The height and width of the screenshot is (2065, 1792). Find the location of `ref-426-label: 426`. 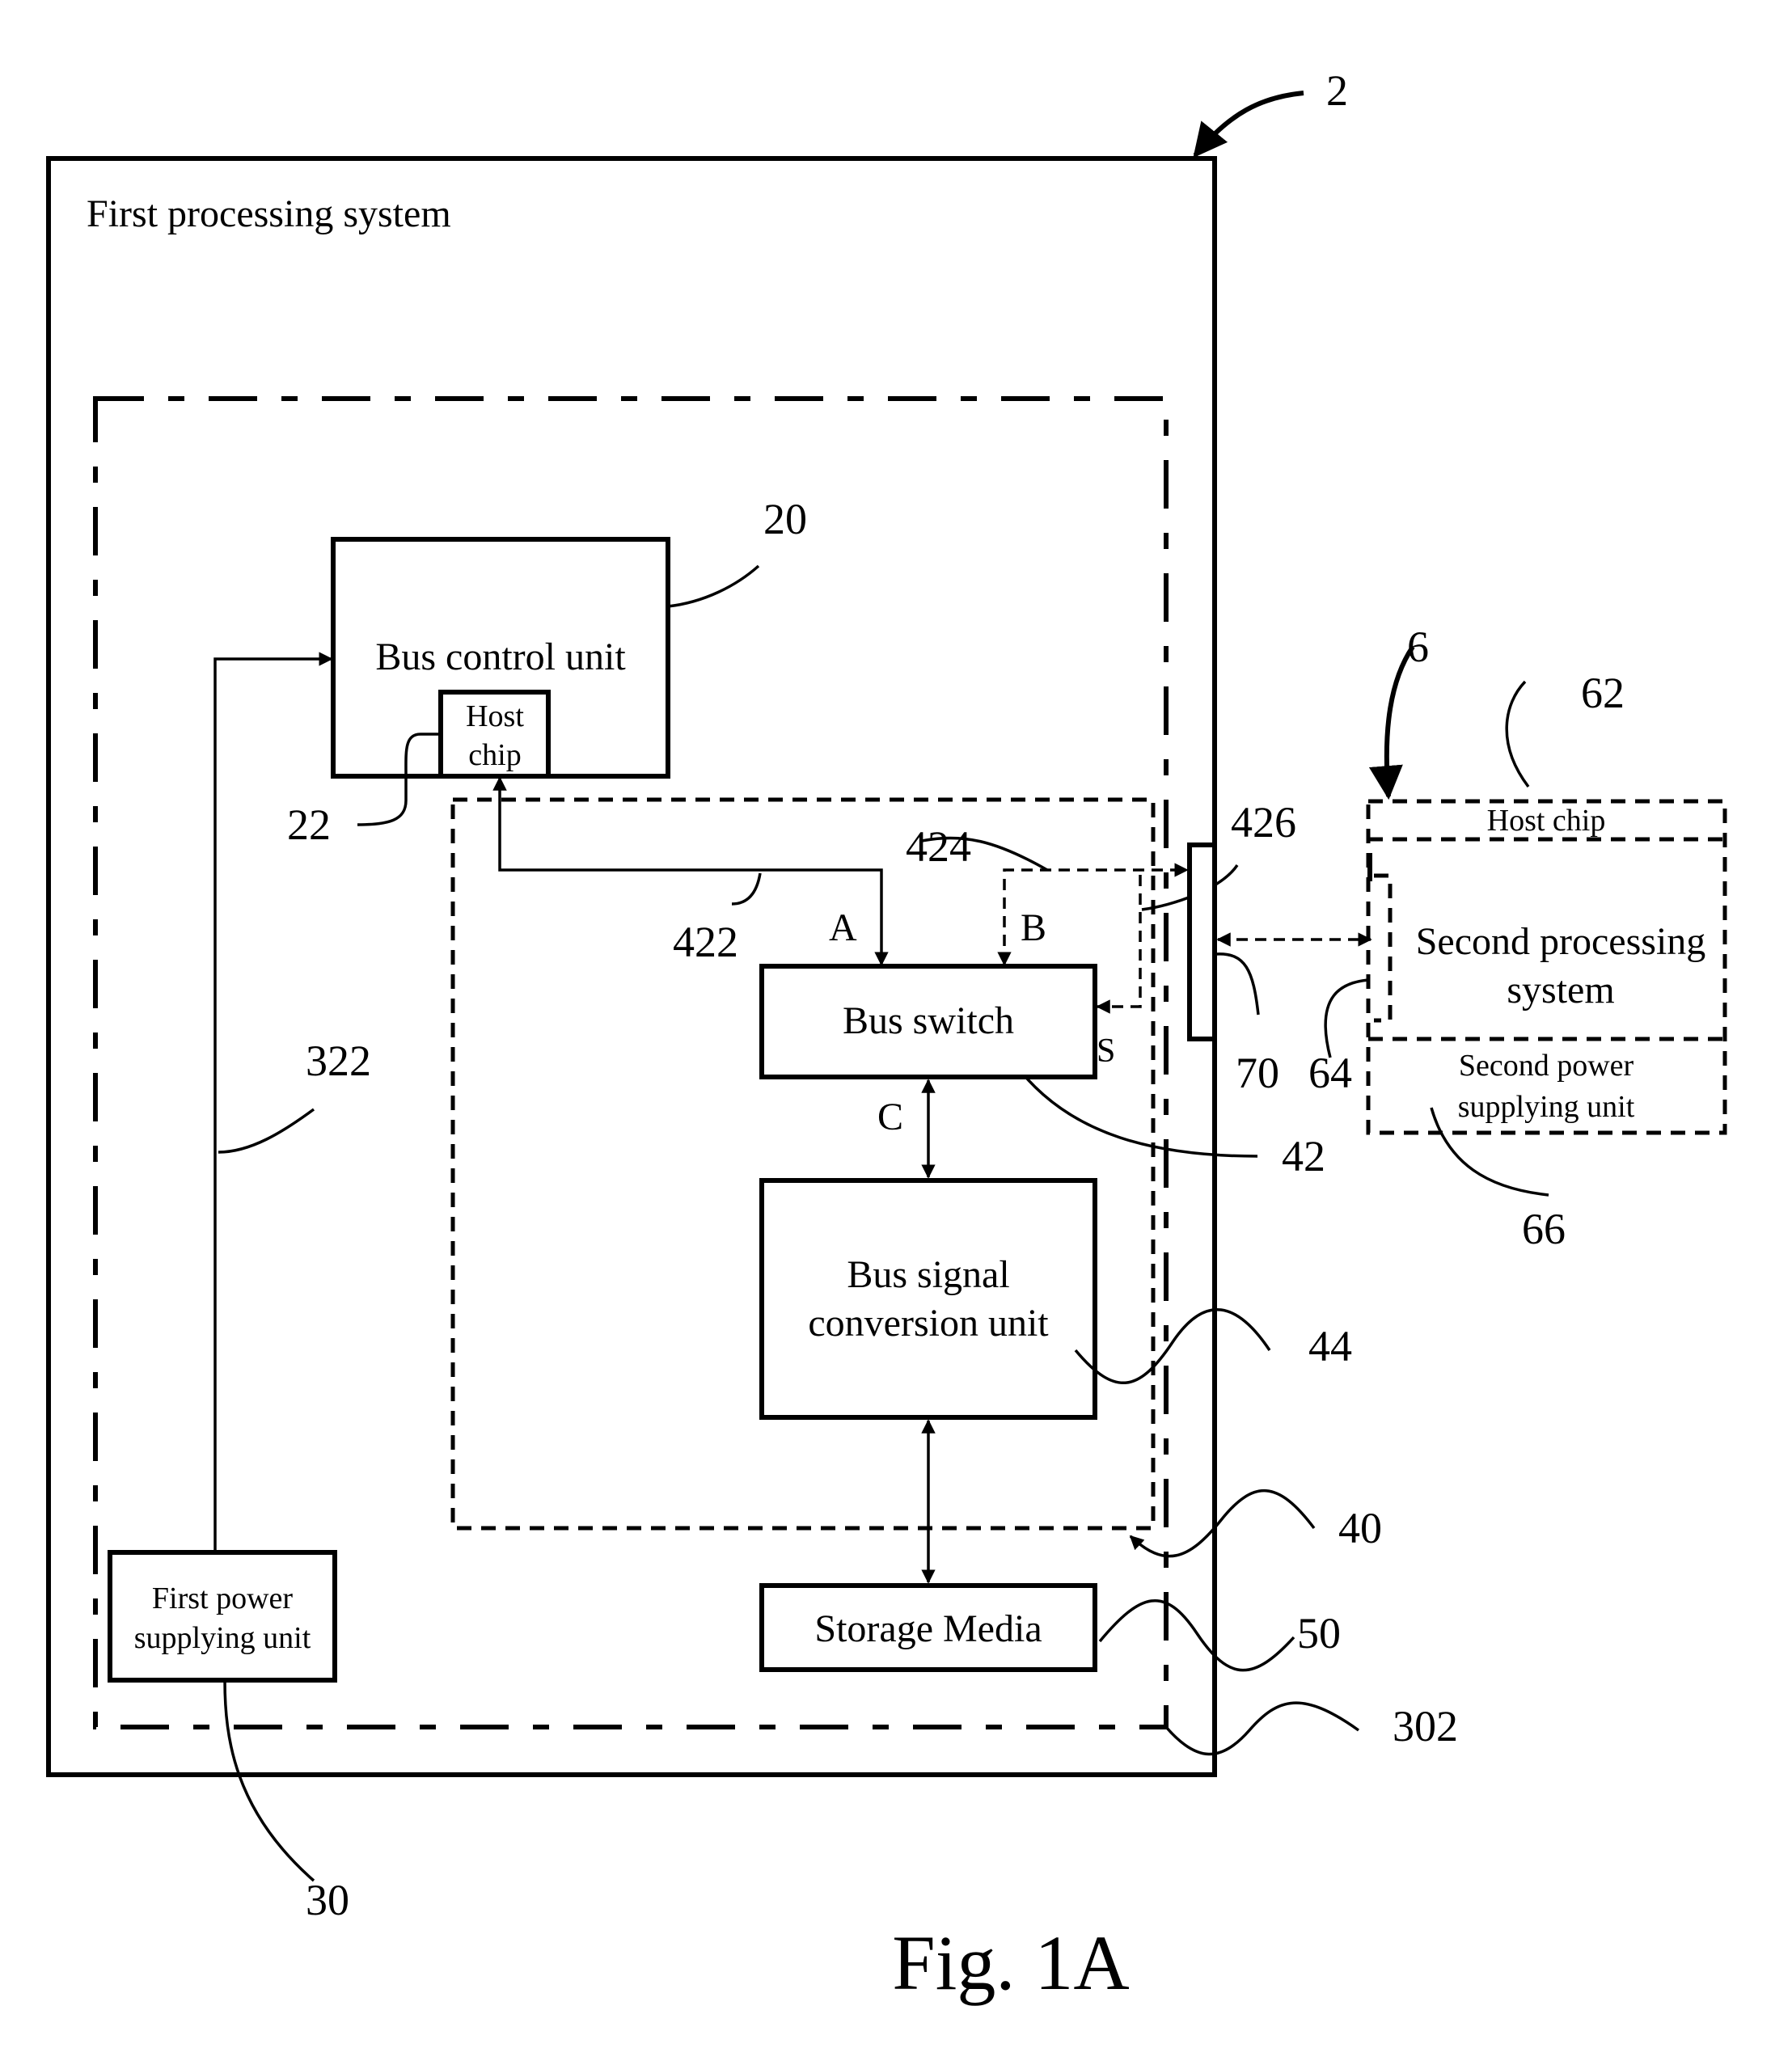

ref-426-label: 426 is located at coordinates (1263, 822).